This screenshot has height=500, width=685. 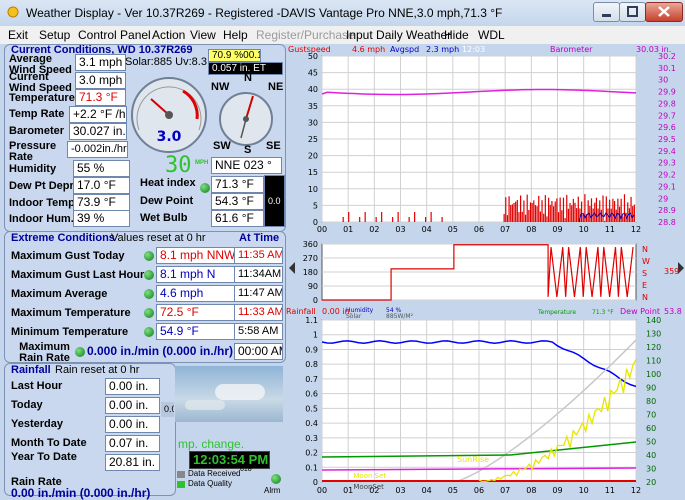 I want to click on graph3-left-tick: 0.3, so click(x=311, y=438).